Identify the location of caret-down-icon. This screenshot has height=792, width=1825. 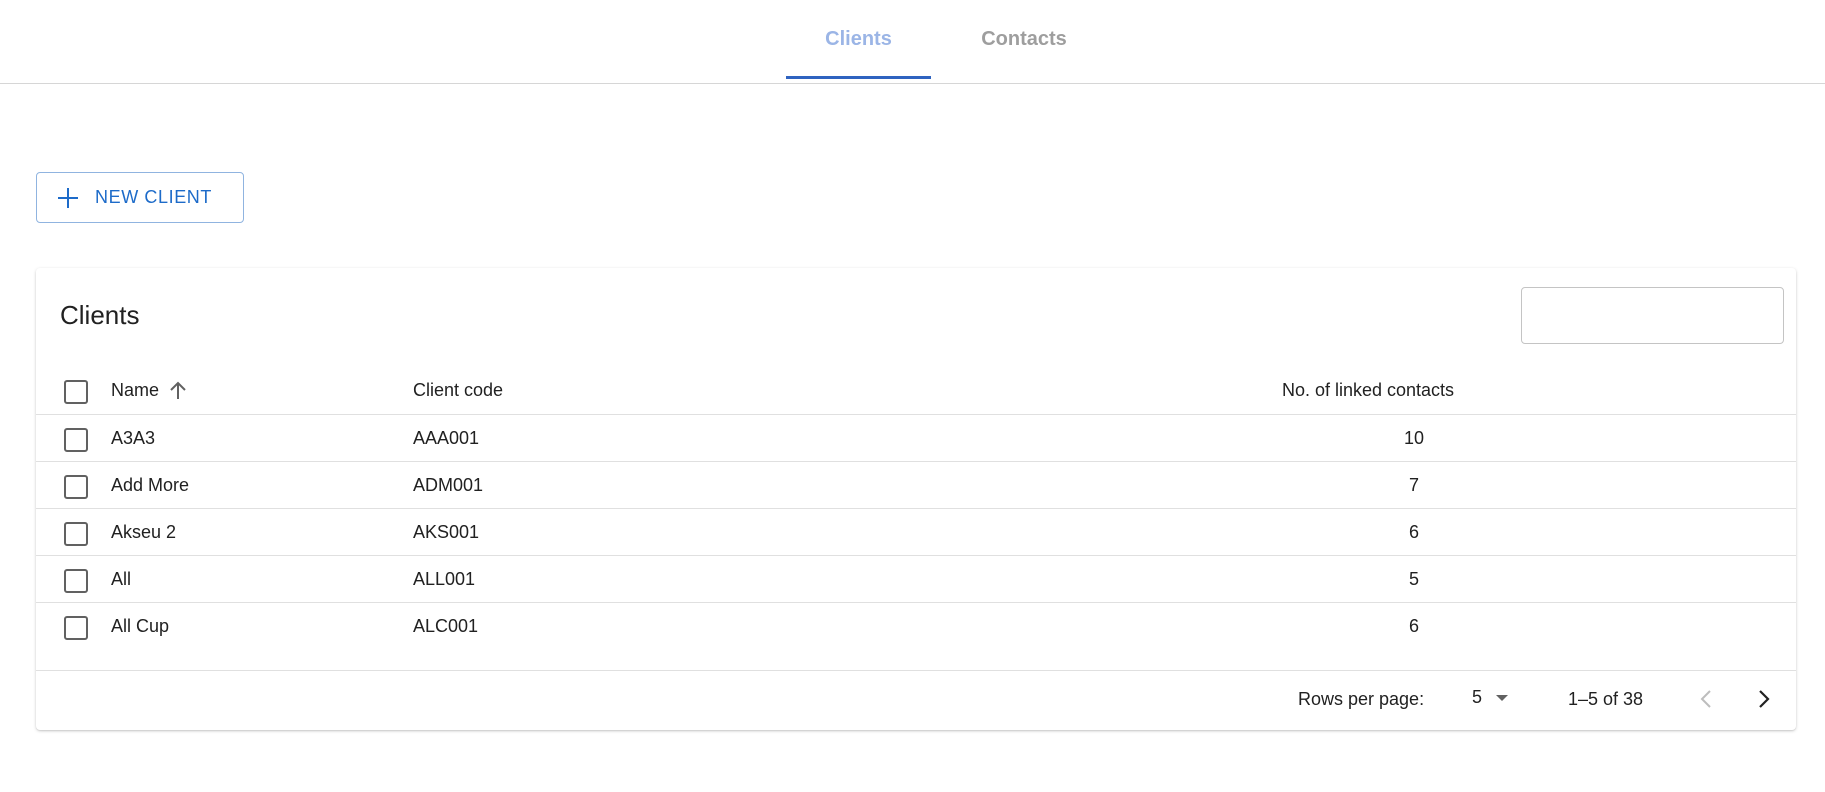
(1502, 697).